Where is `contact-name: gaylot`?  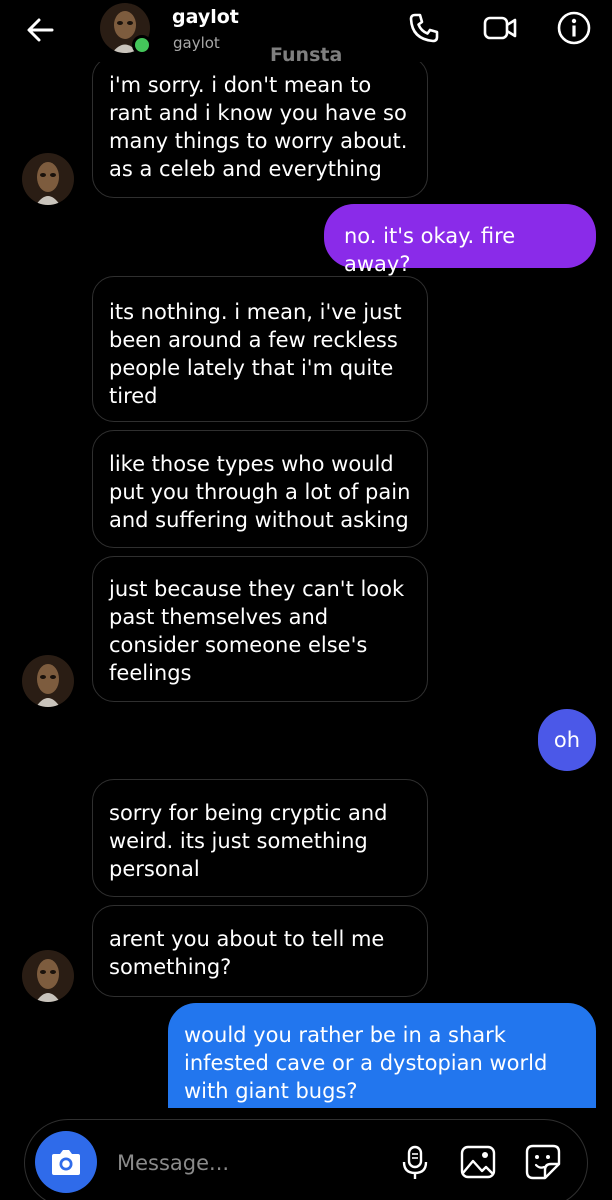
contact-name: gaylot is located at coordinates (205, 17).